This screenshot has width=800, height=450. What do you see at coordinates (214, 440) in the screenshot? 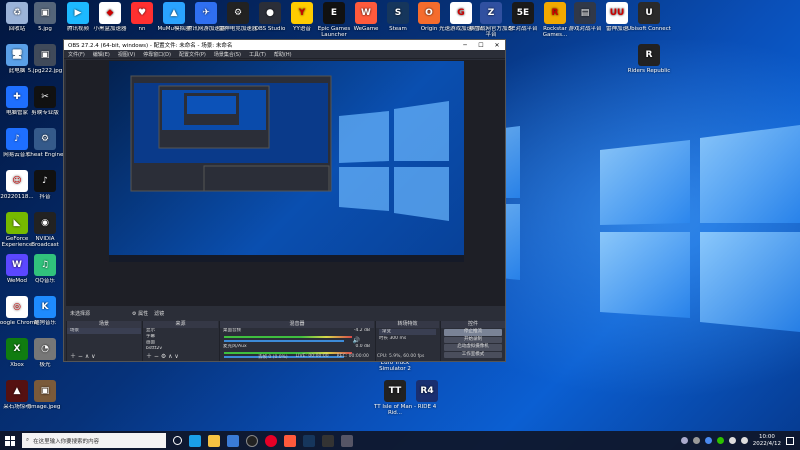
I see `explorer-icon` at bounding box center [214, 440].